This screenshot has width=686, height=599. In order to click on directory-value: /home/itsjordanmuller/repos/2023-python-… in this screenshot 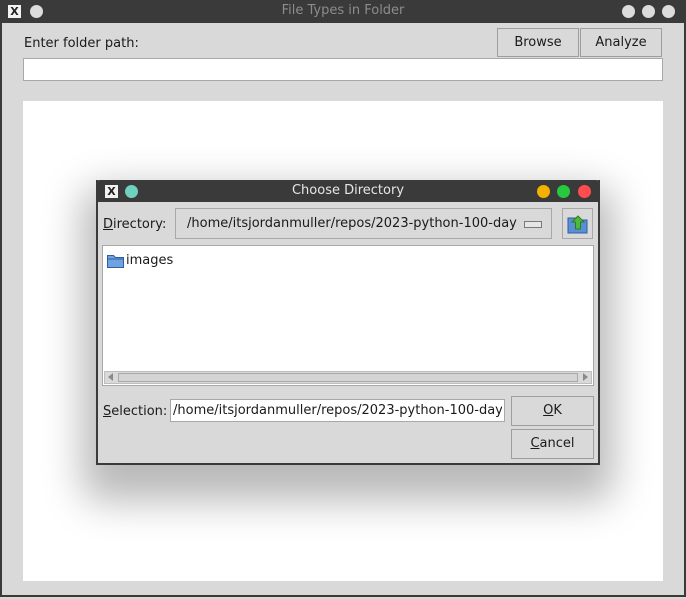, I will do `click(352, 223)`.